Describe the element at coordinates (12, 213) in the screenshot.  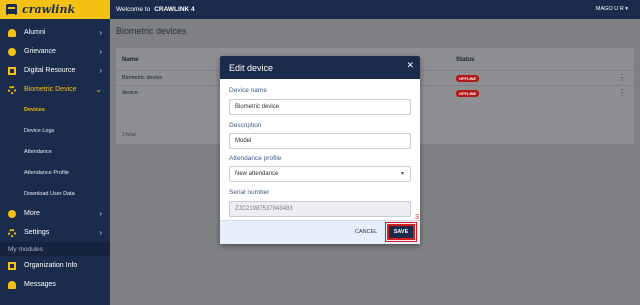
I see `more-icon` at that location.